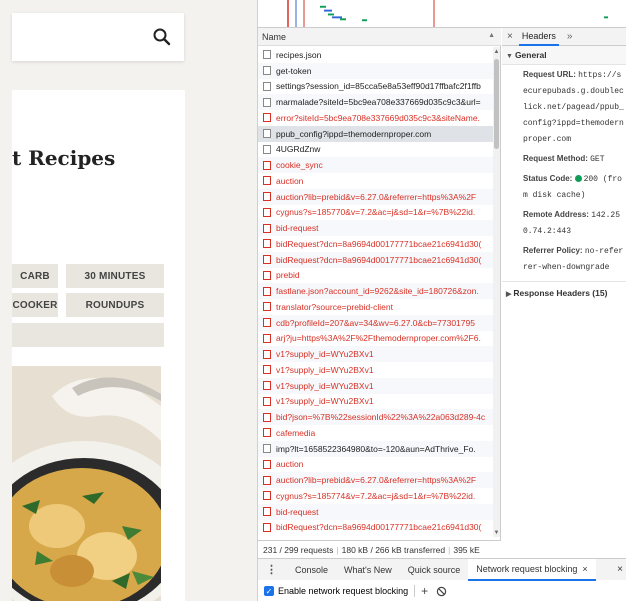 This screenshot has width=626, height=601. What do you see at coordinates (86, 483) in the screenshot?
I see `recipe-image` at bounding box center [86, 483].